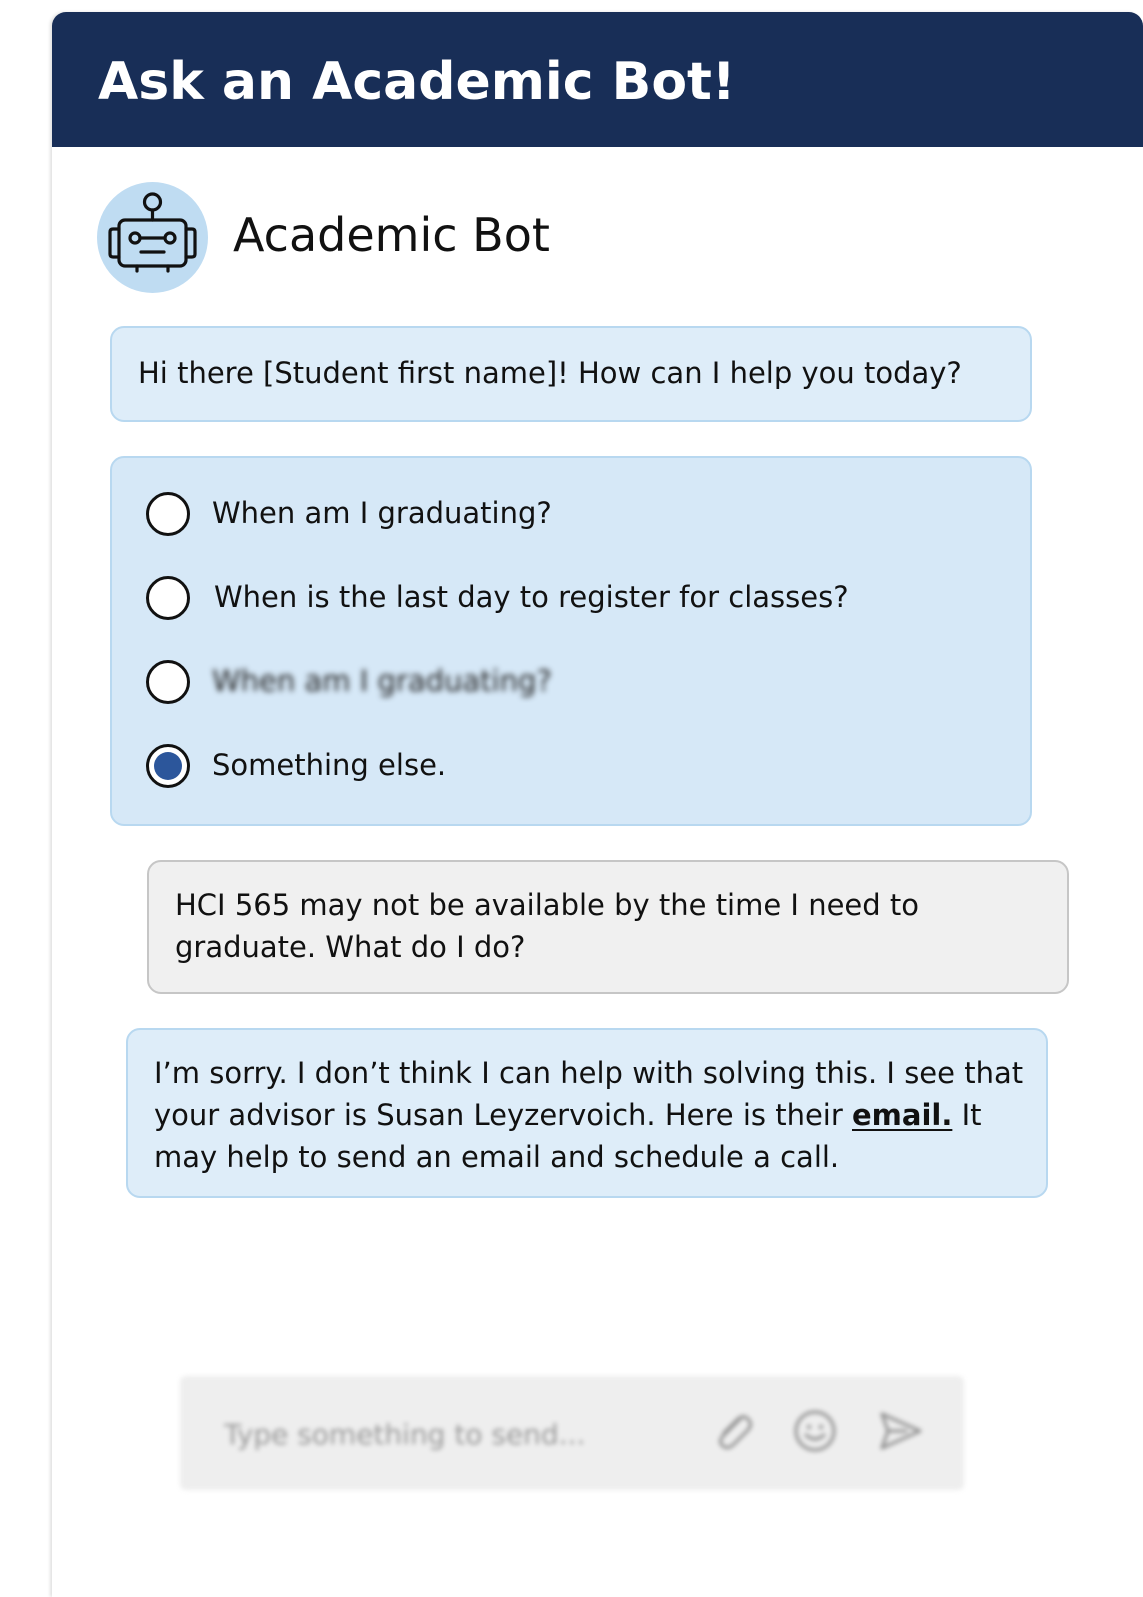 The image size is (1143, 1597). Describe the element at coordinates (417, 82) in the screenshot. I see `page-title: Ask an Academic Bot!` at that location.